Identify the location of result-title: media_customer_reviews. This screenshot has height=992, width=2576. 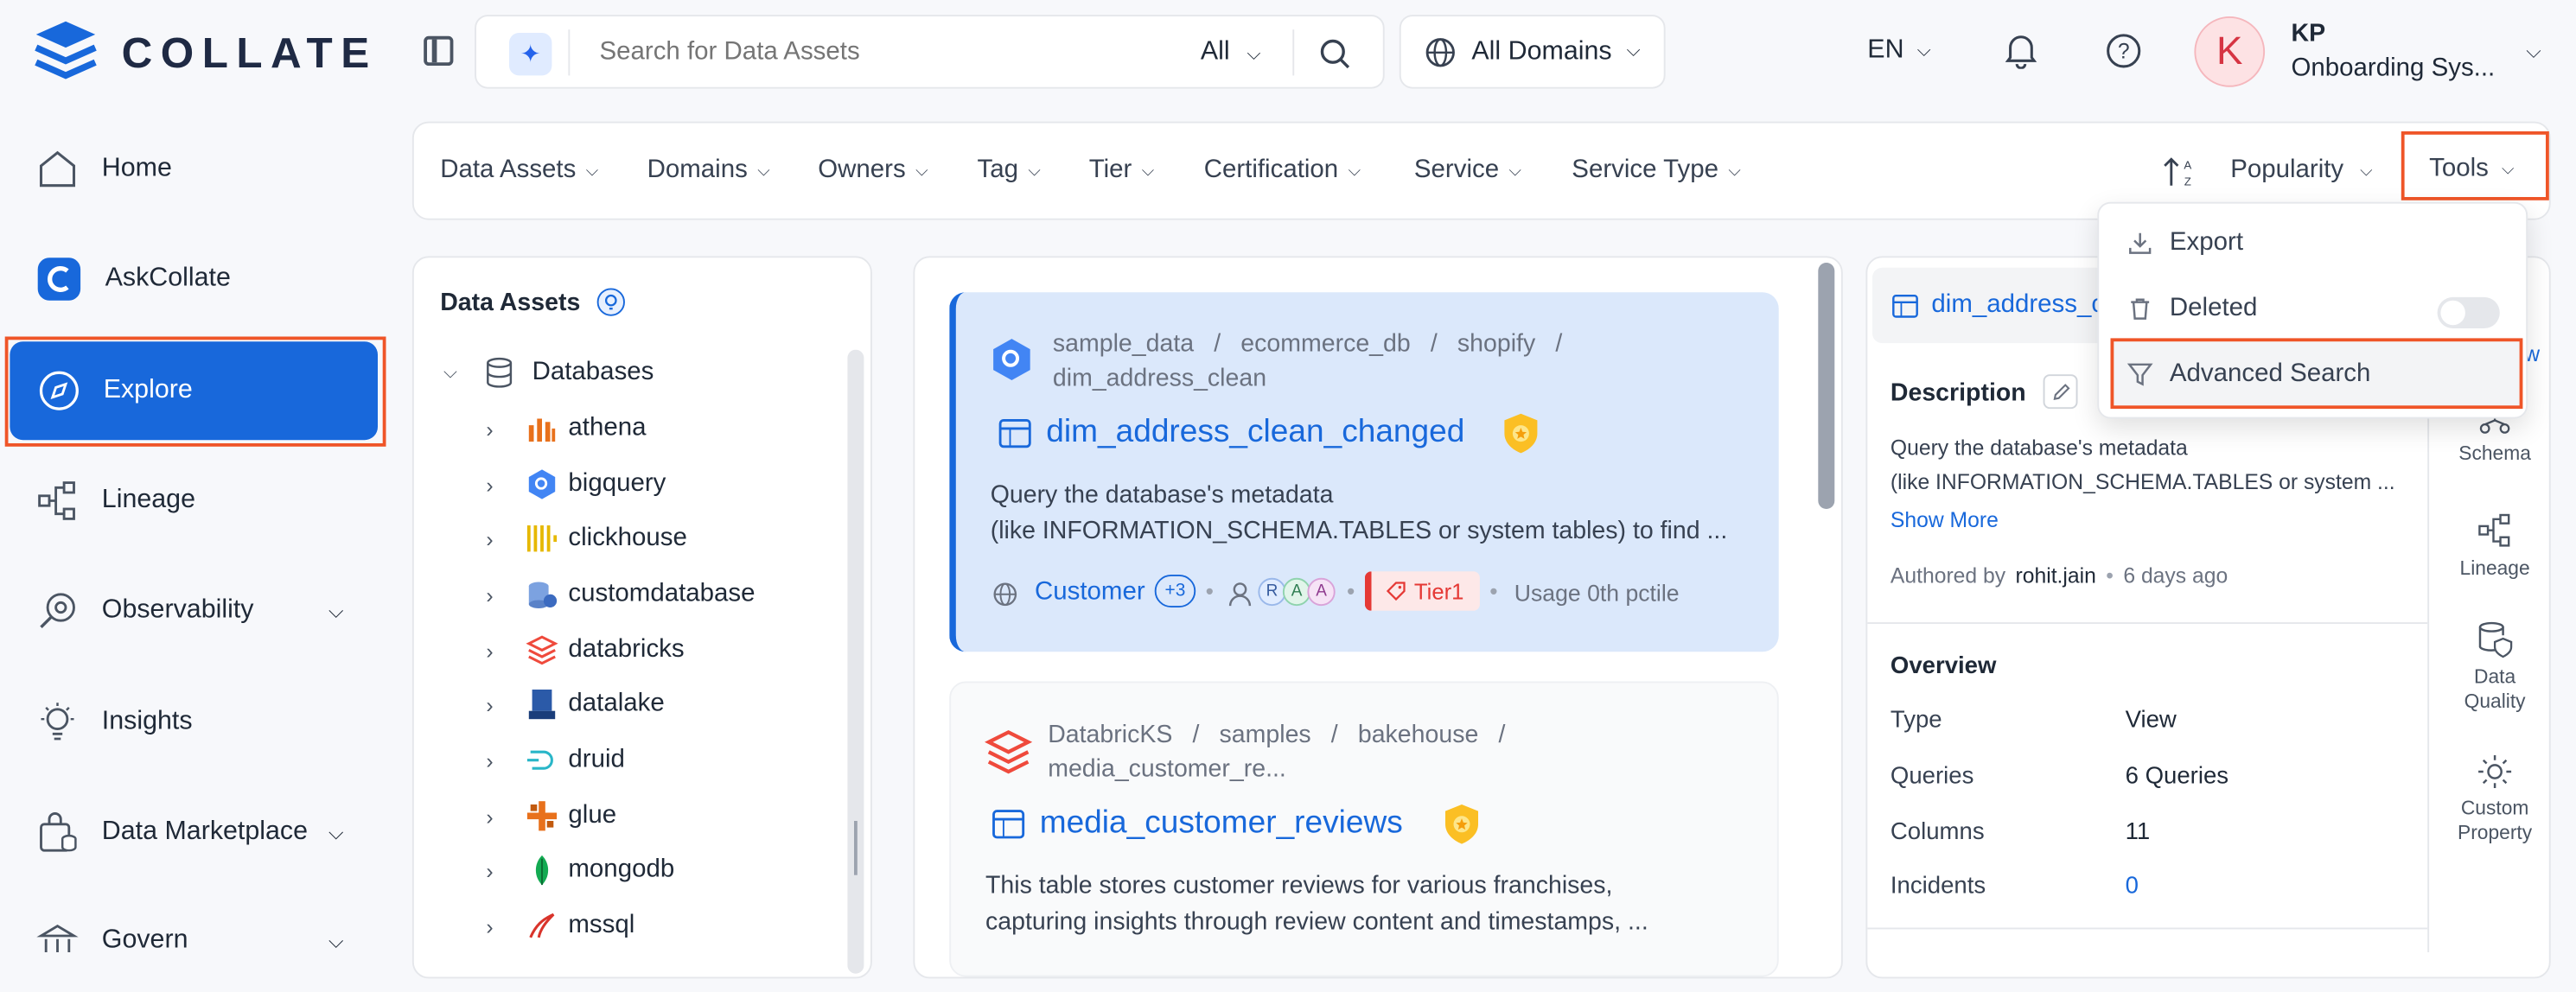
(1221, 823).